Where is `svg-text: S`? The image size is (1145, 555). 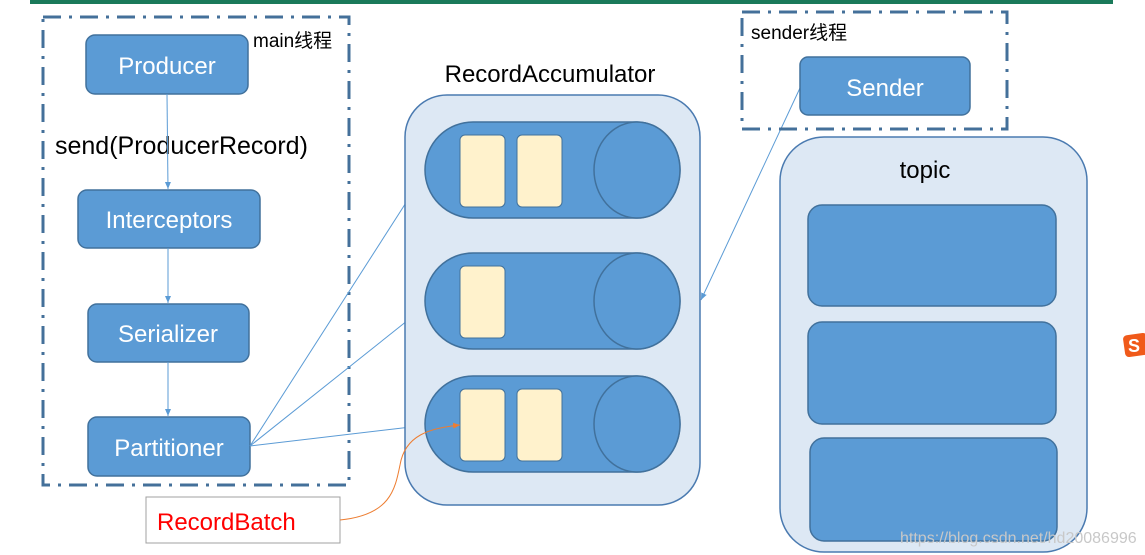 svg-text: S is located at coordinates (1134, 346).